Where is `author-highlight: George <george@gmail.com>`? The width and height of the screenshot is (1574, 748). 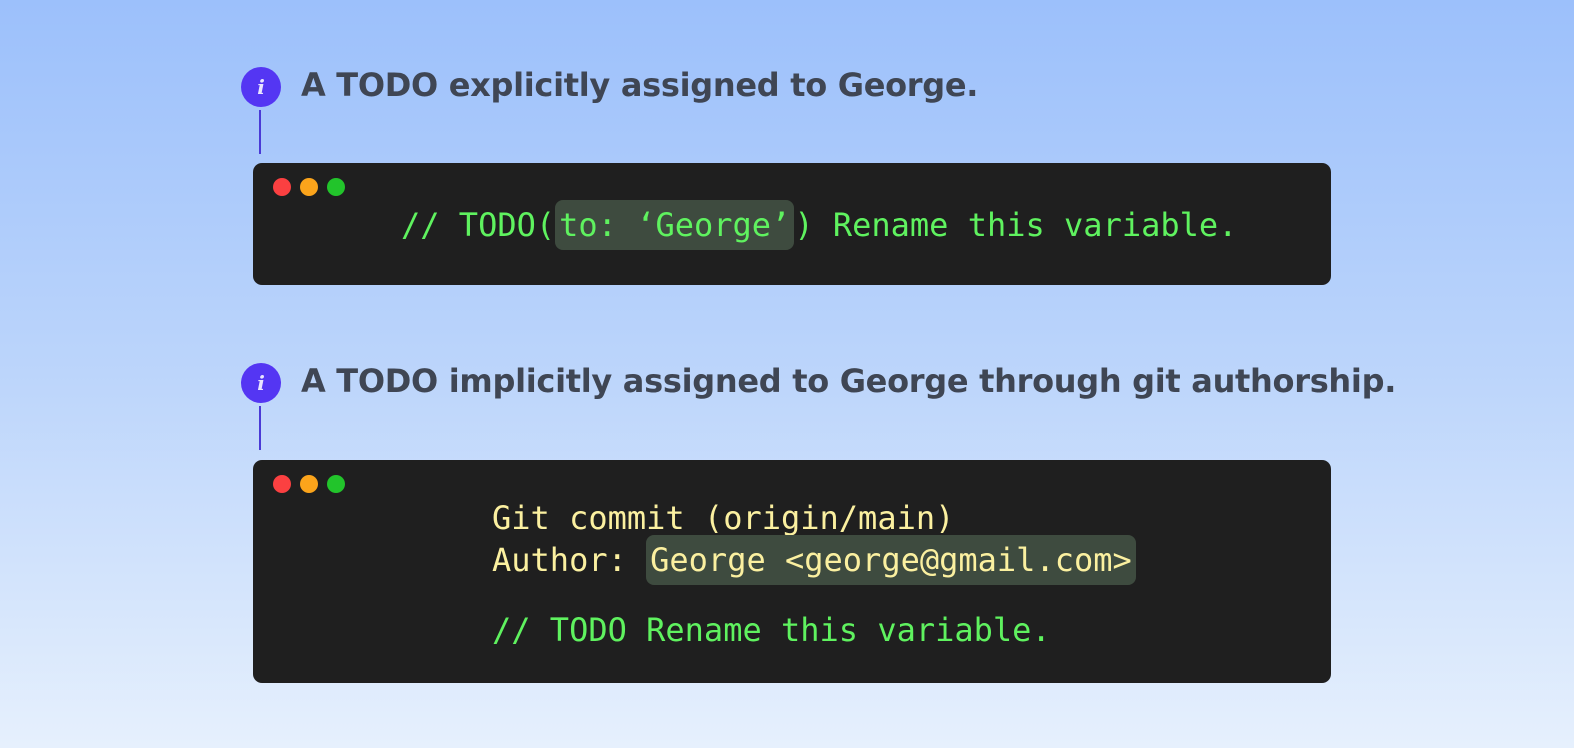 author-highlight: George <george@gmail.com> is located at coordinates (891, 560).